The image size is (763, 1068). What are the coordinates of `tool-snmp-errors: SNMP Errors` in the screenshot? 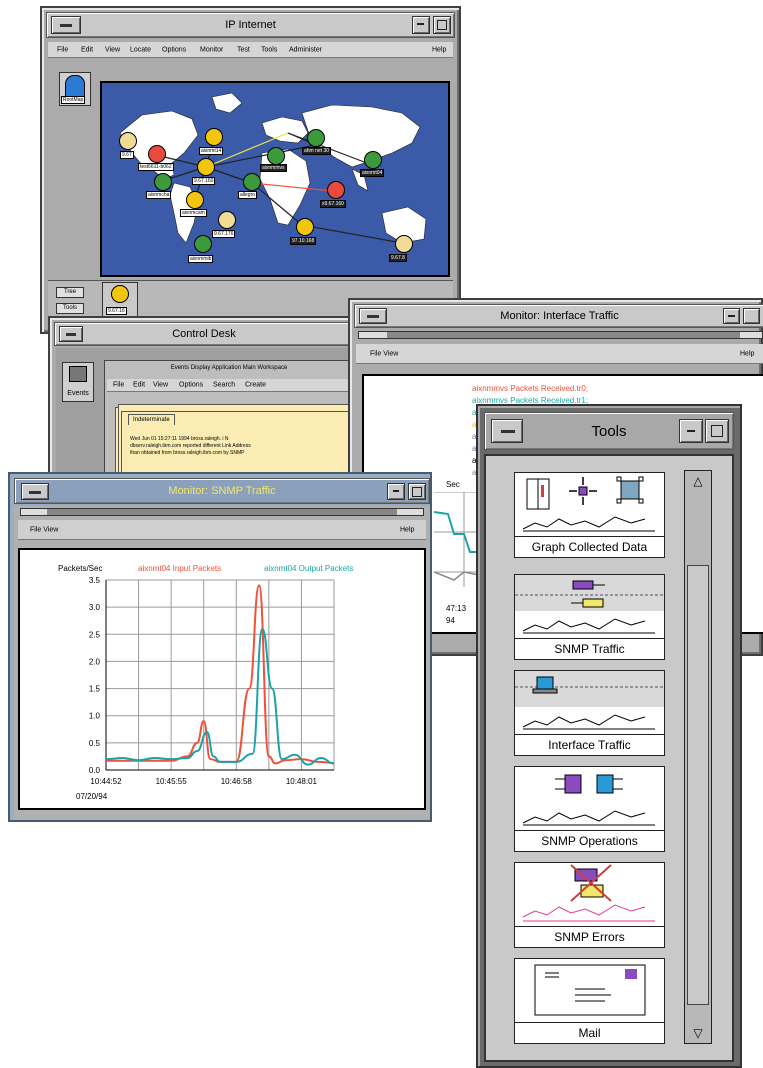 It's located at (589, 905).